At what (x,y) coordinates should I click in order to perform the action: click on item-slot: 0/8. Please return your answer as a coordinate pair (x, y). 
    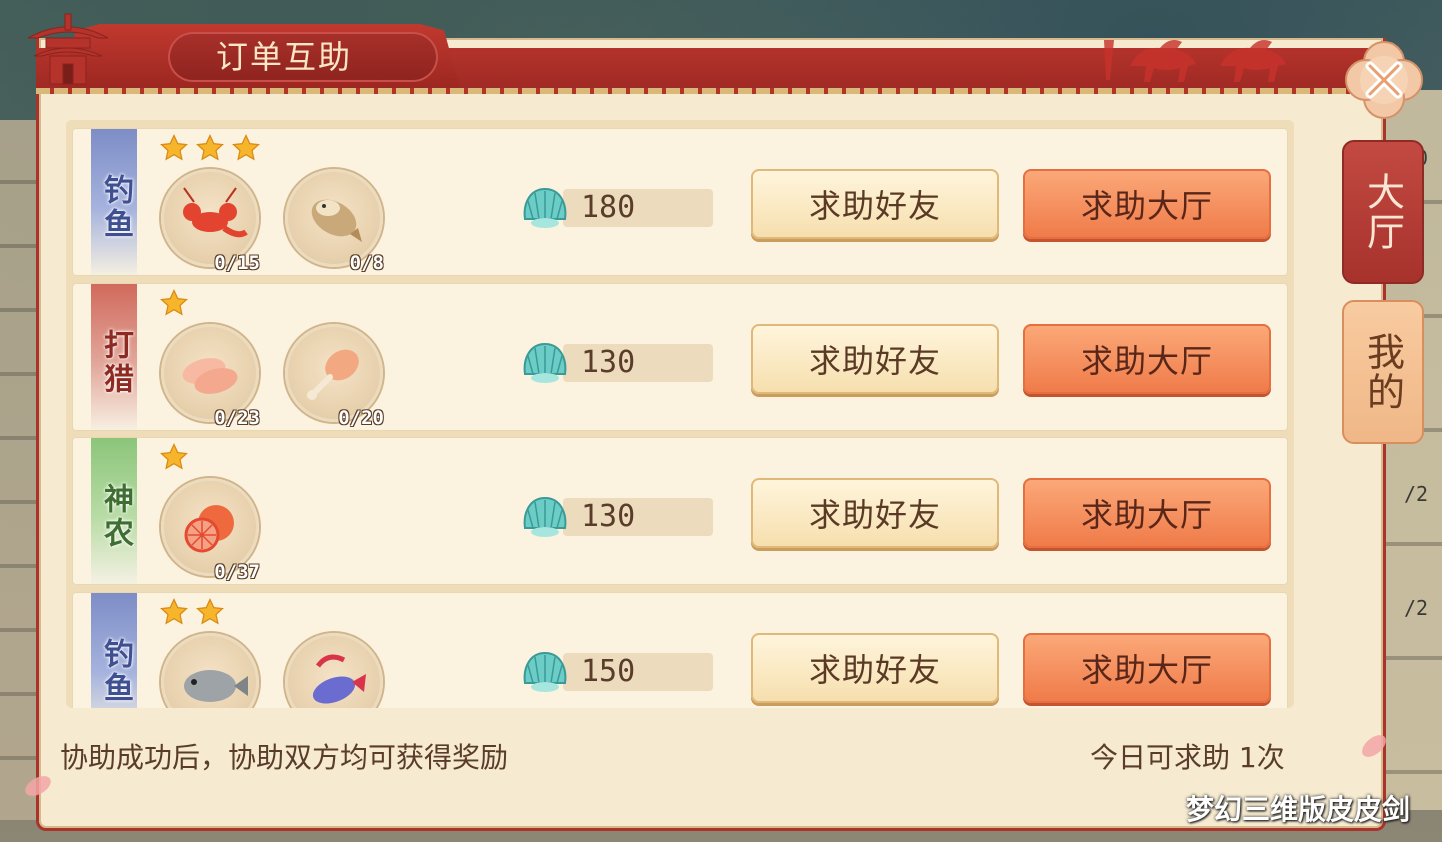
    Looking at the image, I should click on (334, 221).